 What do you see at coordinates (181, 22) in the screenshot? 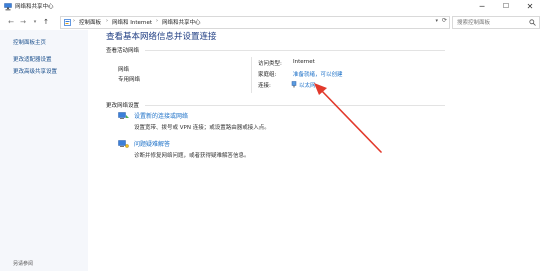
I see `breadcrumb-network-center: 网络和共享中心` at bounding box center [181, 22].